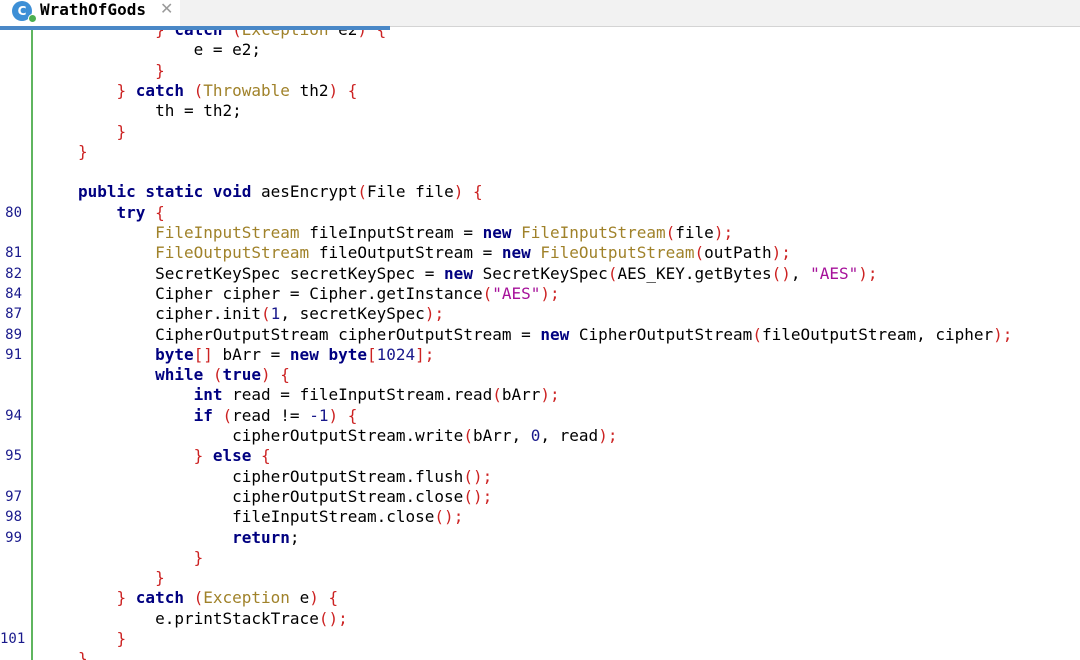  Describe the element at coordinates (540, 13) in the screenshot. I see `editor-tab-bar: C WrathOfGods ✕` at that location.